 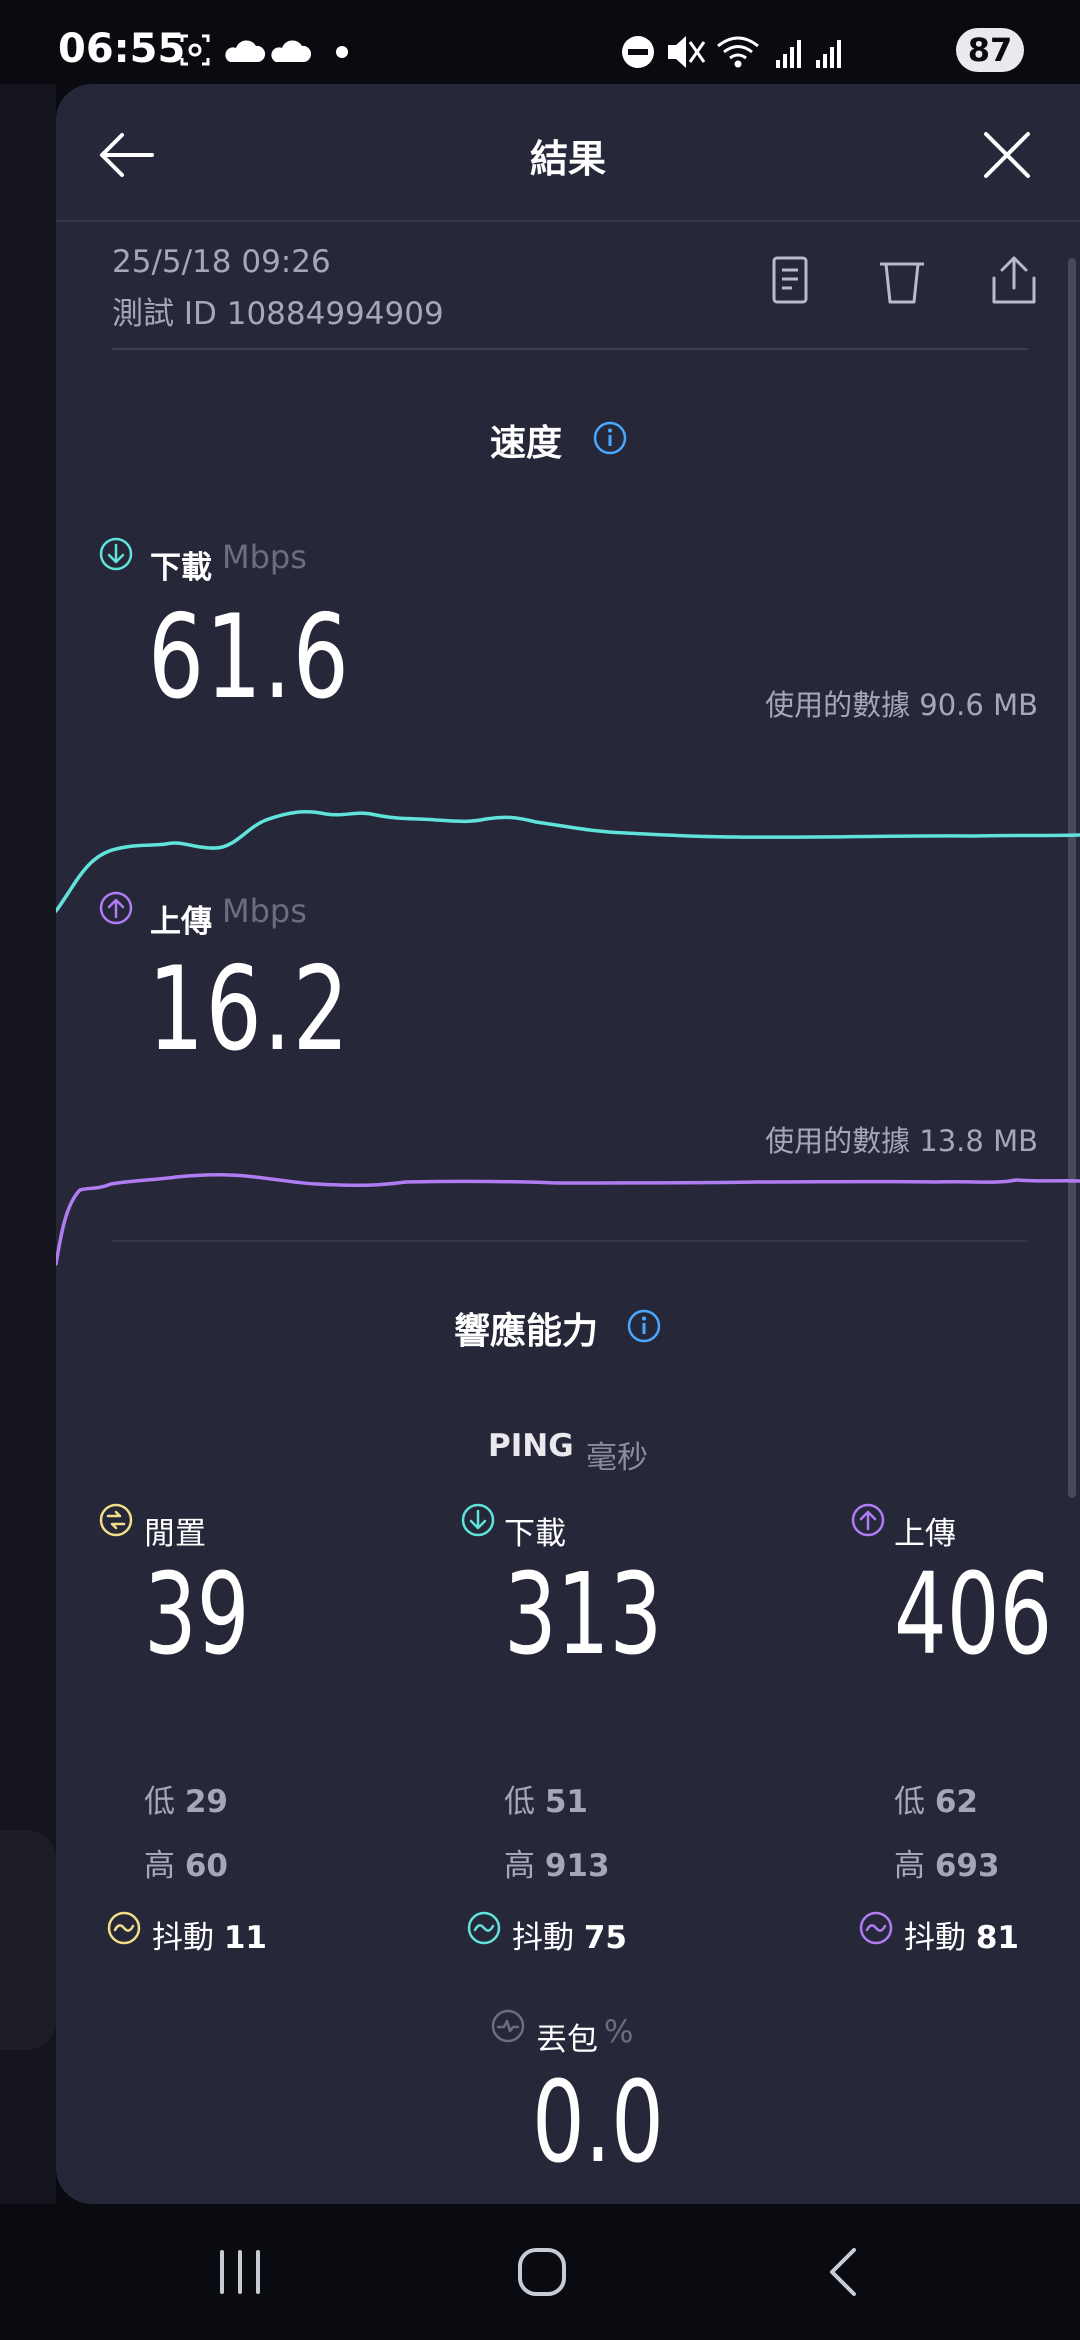 I want to click on share-icon, so click(x=1014, y=280).